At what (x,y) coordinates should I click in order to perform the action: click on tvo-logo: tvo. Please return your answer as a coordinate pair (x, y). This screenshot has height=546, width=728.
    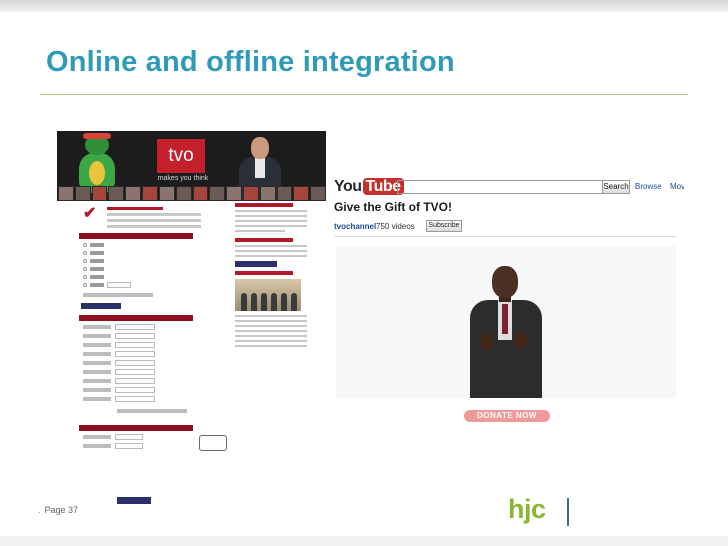
    Looking at the image, I should click on (181, 156).